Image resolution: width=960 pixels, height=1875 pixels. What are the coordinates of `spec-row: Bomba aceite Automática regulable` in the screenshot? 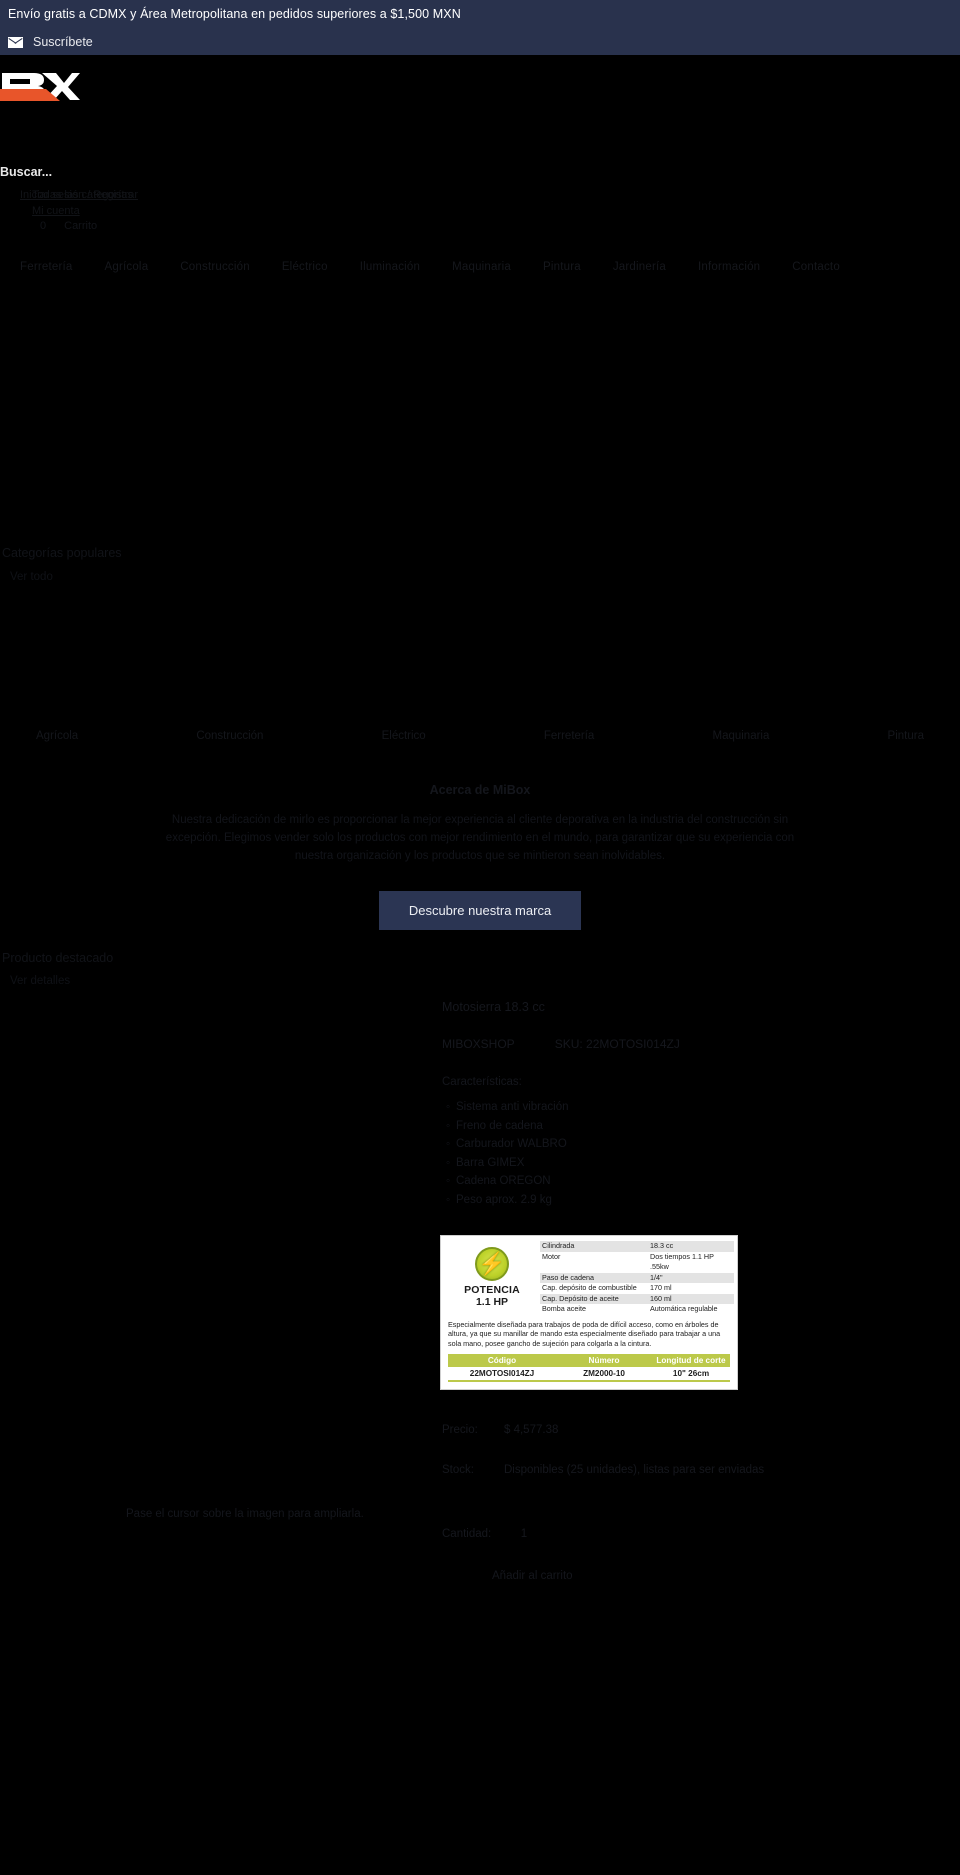 It's located at (637, 1309).